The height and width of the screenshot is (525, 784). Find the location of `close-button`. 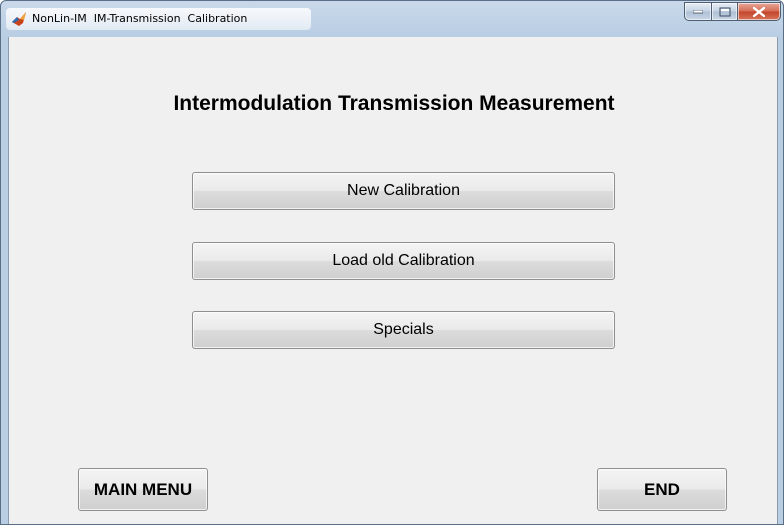

close-button is located at coordinates (759, 11).